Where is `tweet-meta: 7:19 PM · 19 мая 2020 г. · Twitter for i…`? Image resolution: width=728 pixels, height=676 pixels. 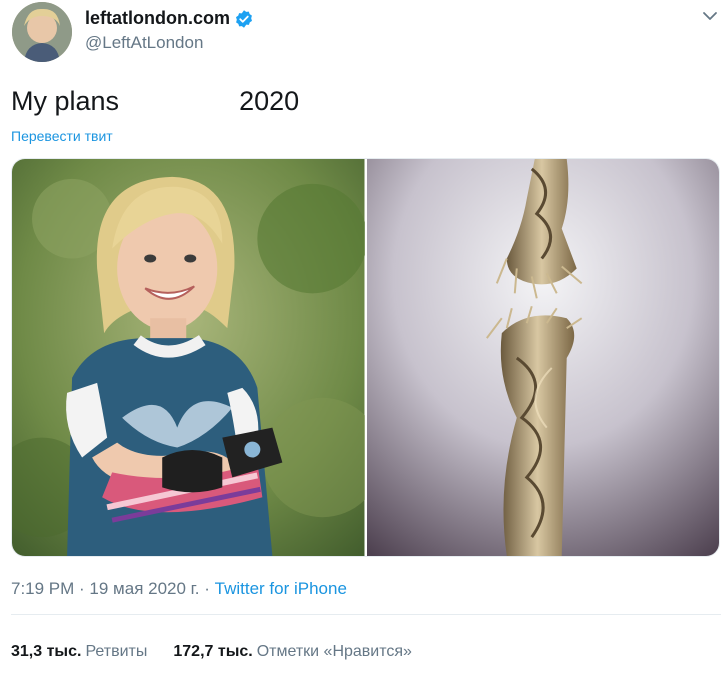
tweet-meta: 7:19 PM · 19 мая 2020 г. · Twitter for i… is located at coordinates (179, 589).